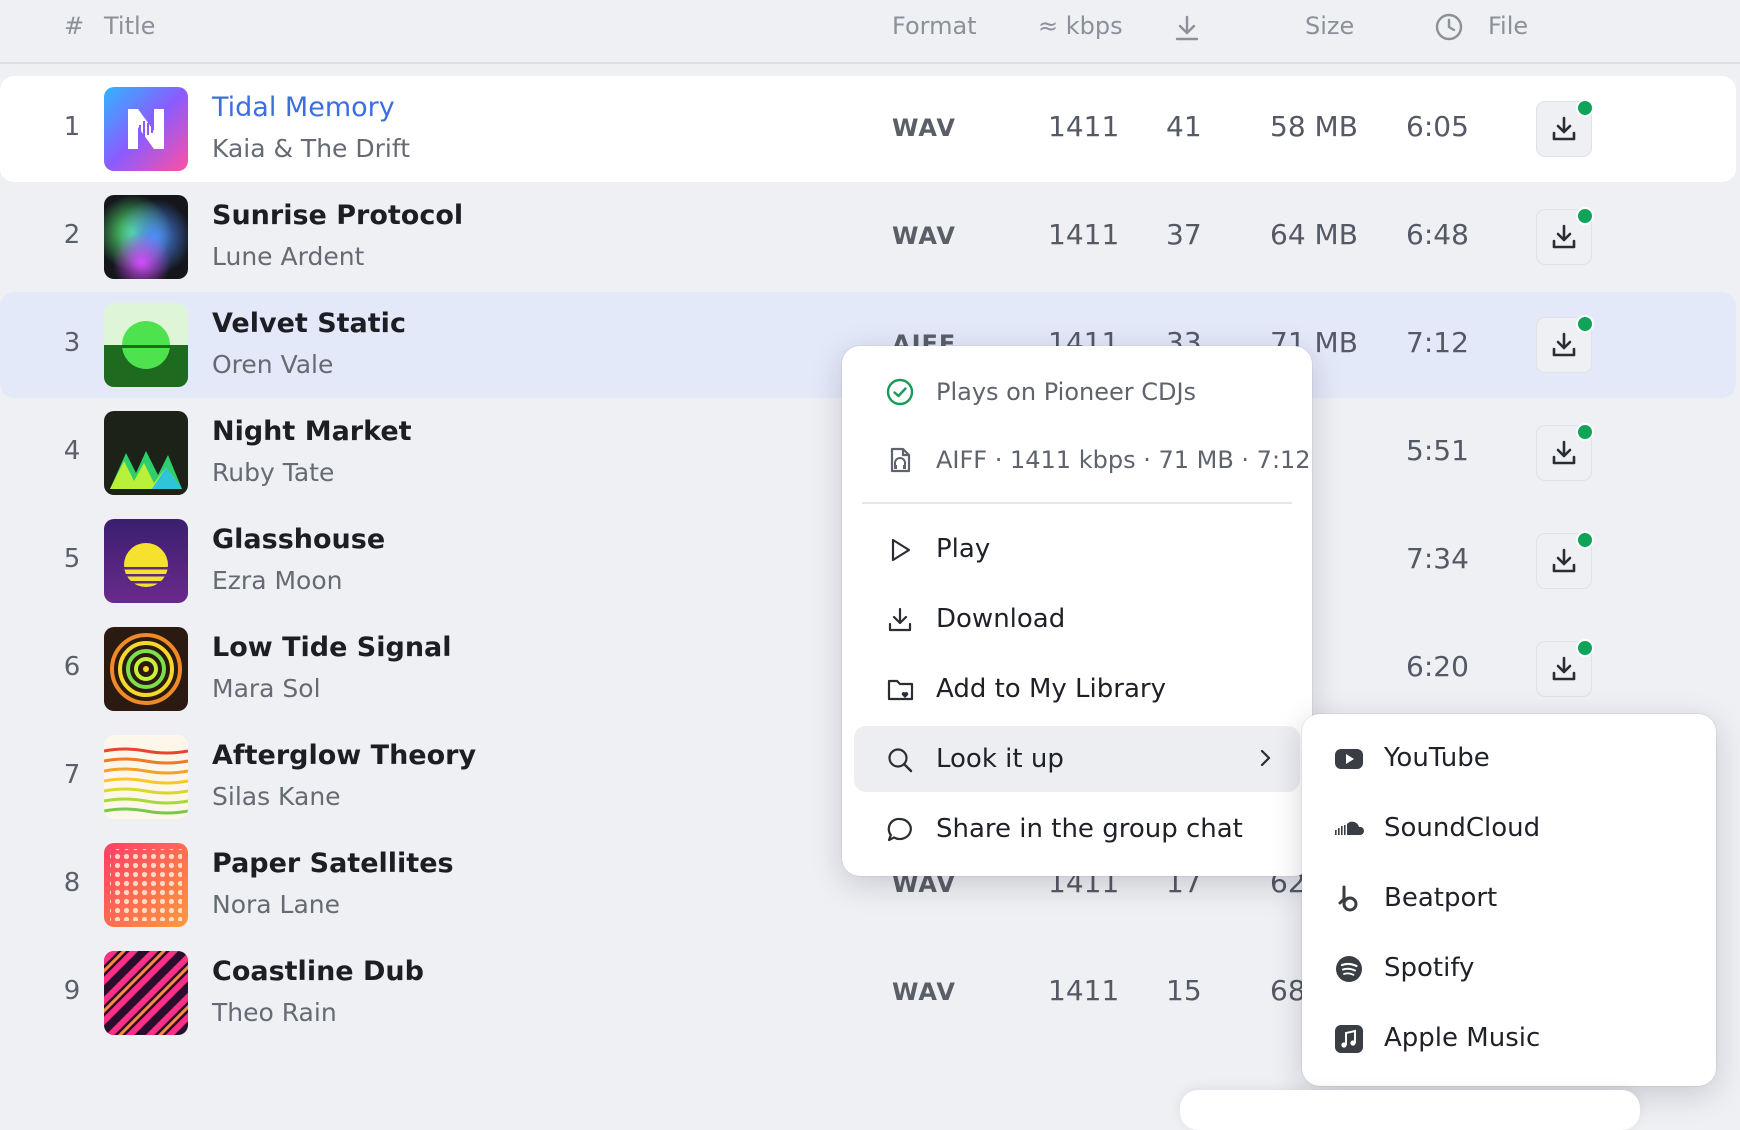  Describe the element at coordinates (266, 688) in the screenshot. I see `track-artist: Mara Sol` at that location.